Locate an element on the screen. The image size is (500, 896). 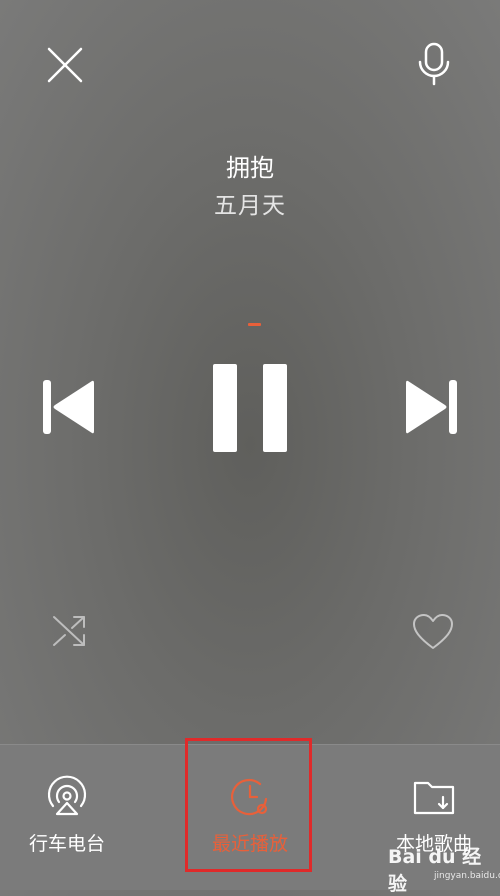
skip-next-icon is located at coordinates (431, 407).